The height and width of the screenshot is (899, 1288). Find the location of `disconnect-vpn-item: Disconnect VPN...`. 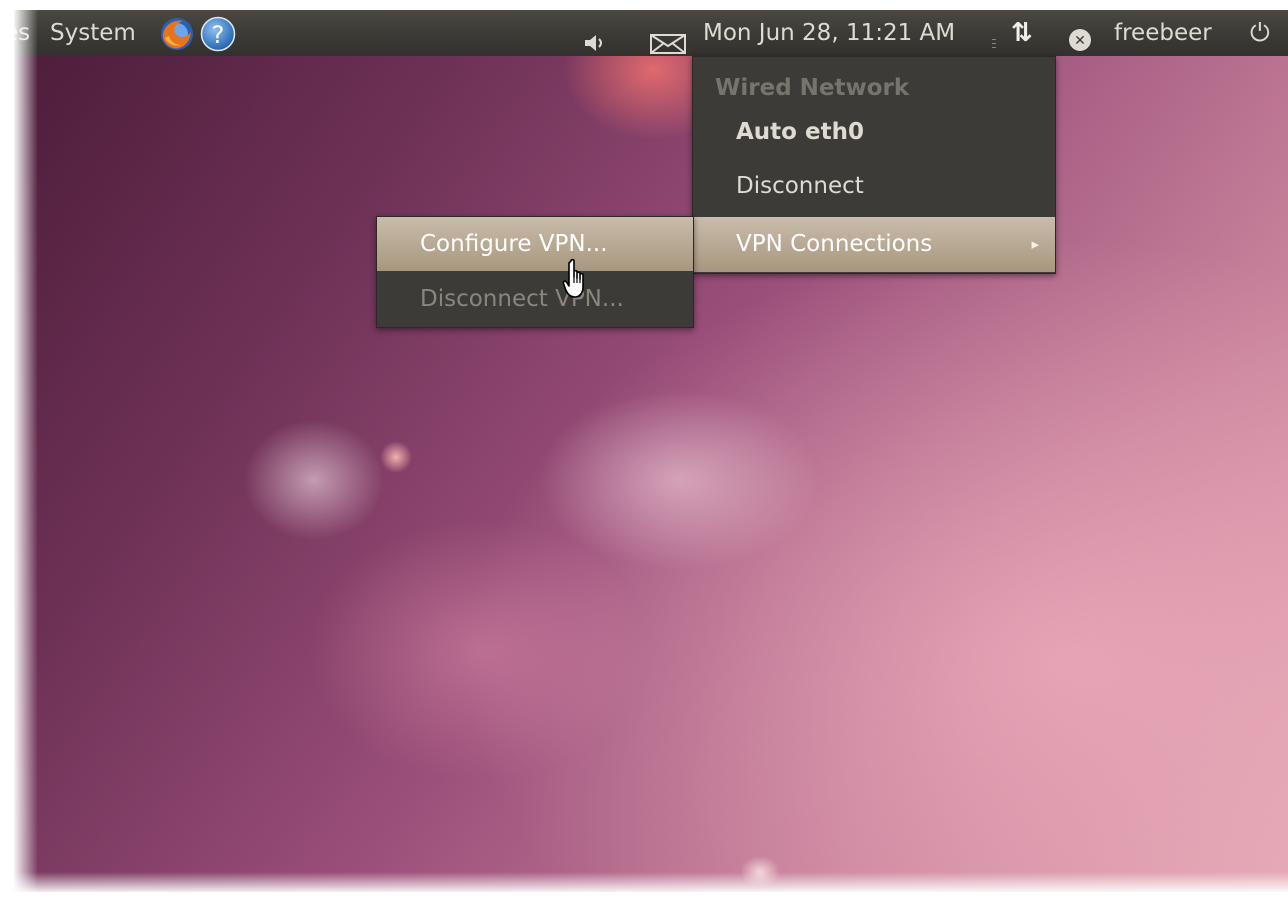

disconnect-vpn-item: Disconnect VPN... is located at coordinates (522, 299).